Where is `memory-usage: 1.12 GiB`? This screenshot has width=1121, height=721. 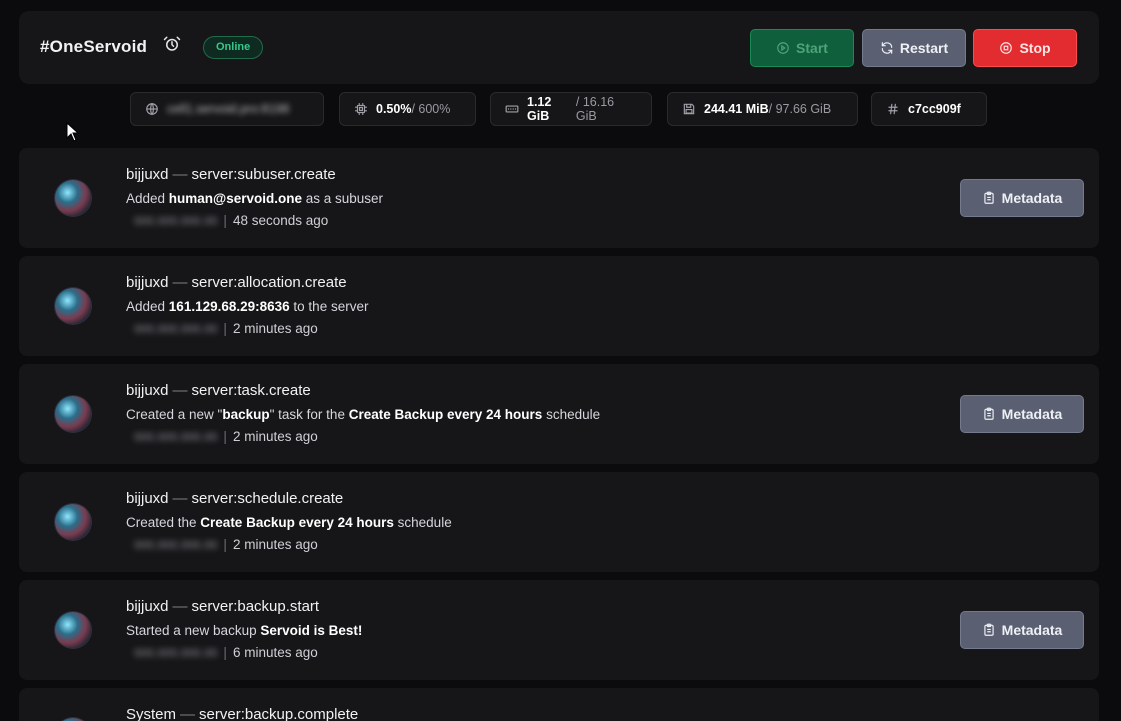 memory-usage: 1.12 GiB is located at coordinates (539, 109).